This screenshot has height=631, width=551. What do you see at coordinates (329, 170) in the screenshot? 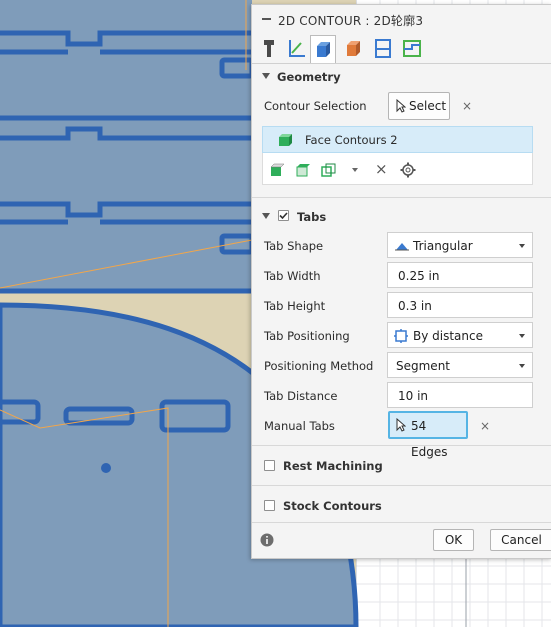
I see `sketch-contour-icon` at bounding box center [329, 170].